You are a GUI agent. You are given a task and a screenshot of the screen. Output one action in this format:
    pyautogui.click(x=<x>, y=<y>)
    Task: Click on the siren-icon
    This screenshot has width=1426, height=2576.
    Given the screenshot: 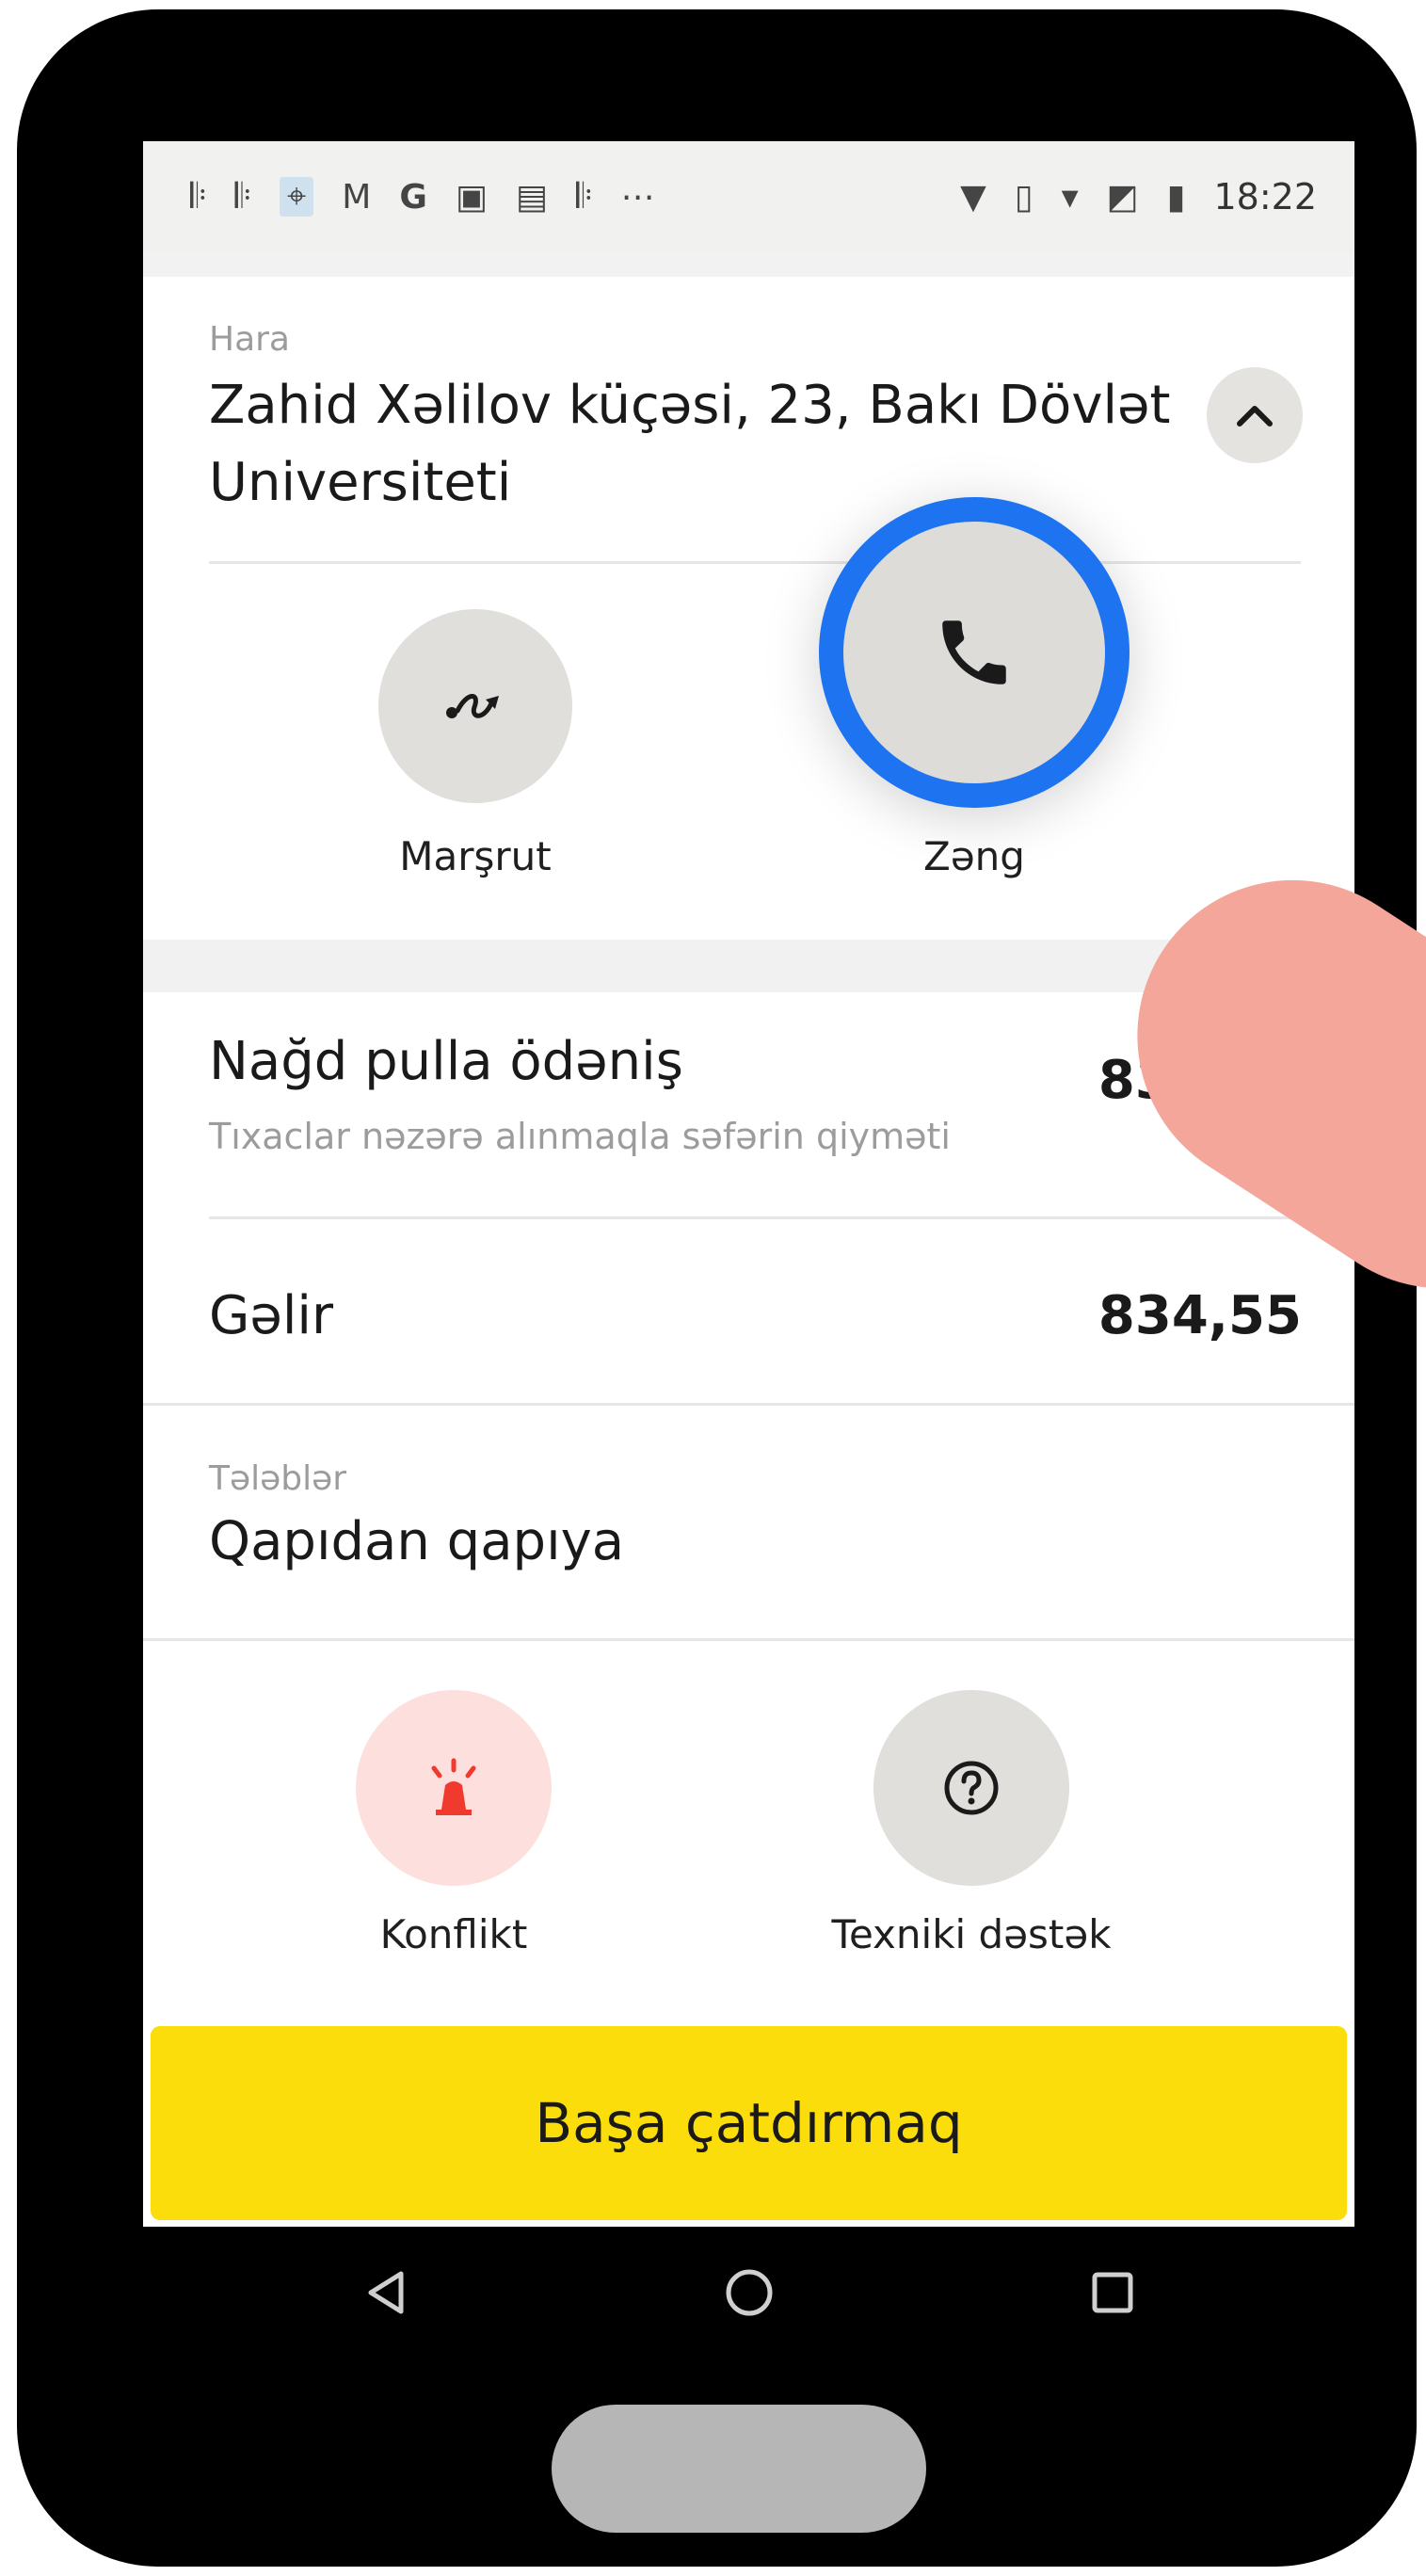 What is the action you would take?
    pyautogui.click(x=453, y=1786)
    